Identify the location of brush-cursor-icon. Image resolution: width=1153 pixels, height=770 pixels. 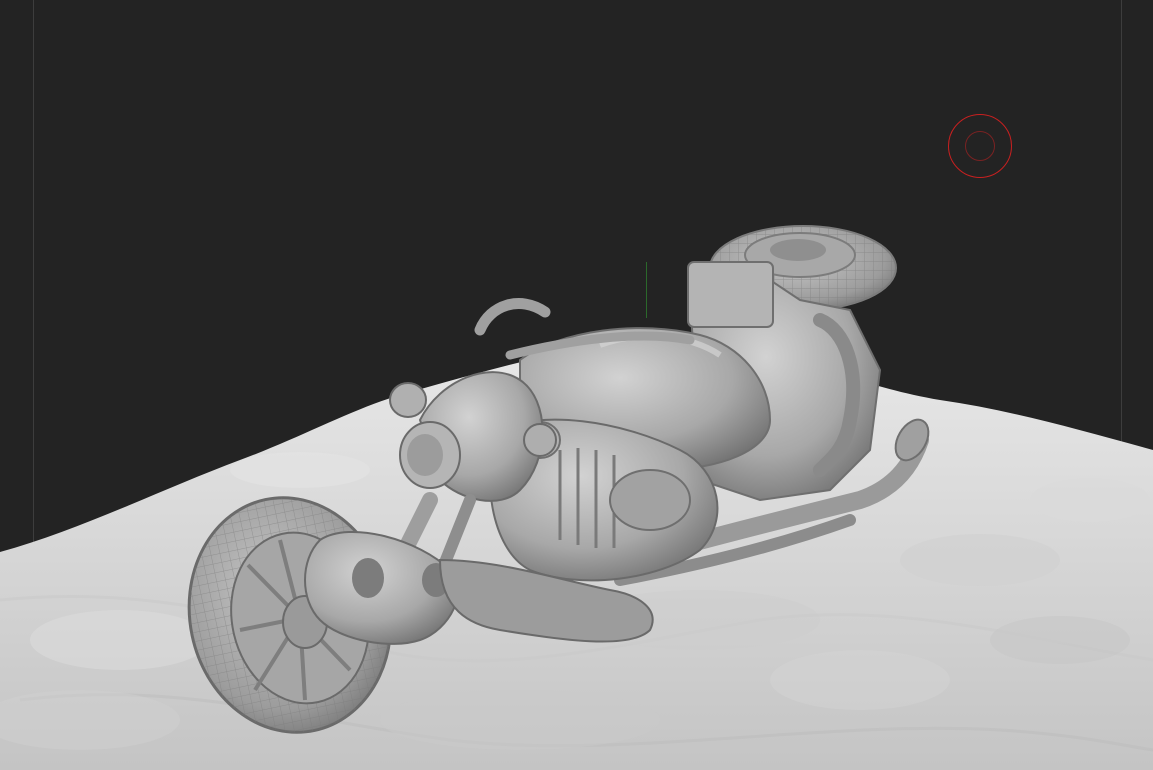
(980, 146).